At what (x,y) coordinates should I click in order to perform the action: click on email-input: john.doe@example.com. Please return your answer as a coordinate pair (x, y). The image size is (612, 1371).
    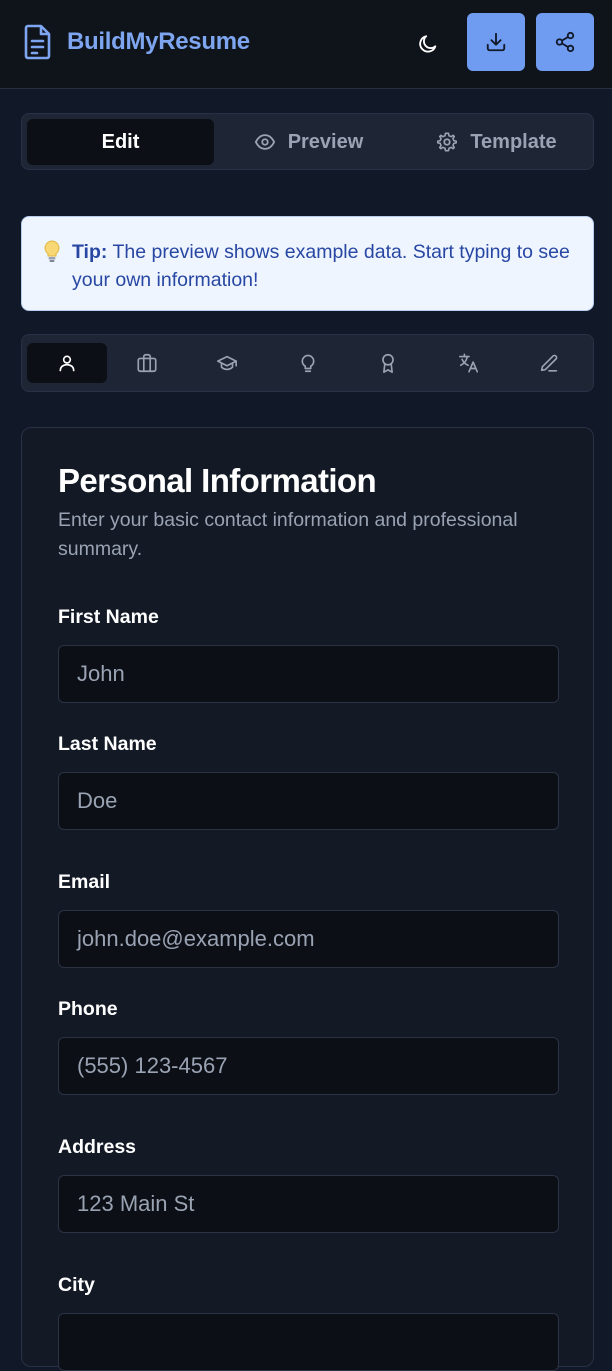
    Looking at the image, I should click on (308, 939).